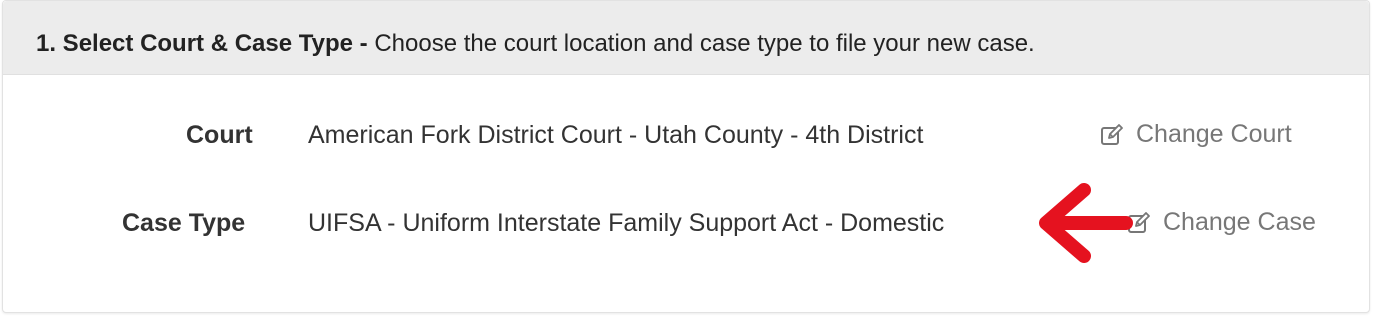 Image resolution: width=1373 pixels, height=318 pixels. Describe the element at coordinates (1239, 222) in the screenshot. I see `change-case-label: Change Case` at that location.